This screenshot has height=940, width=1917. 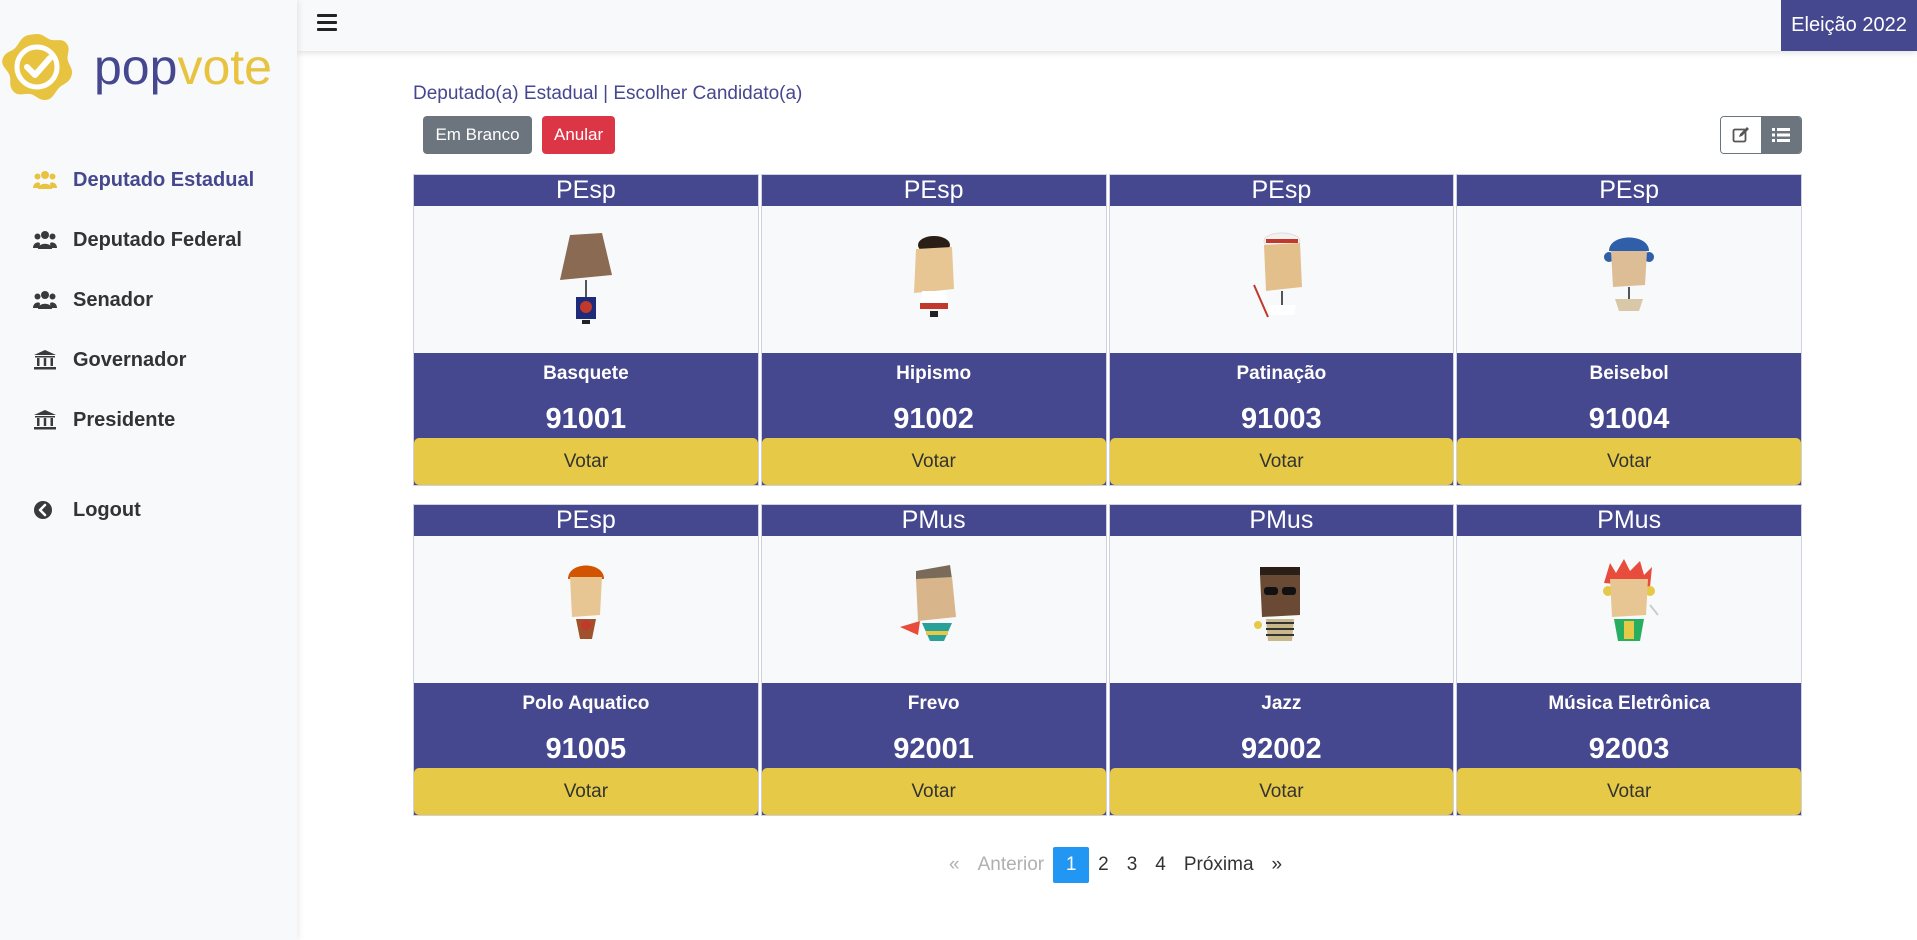 I want to click on candidate-card: PEsp Polo Aquatico 91005 Votar, so click(x=586, y=660).